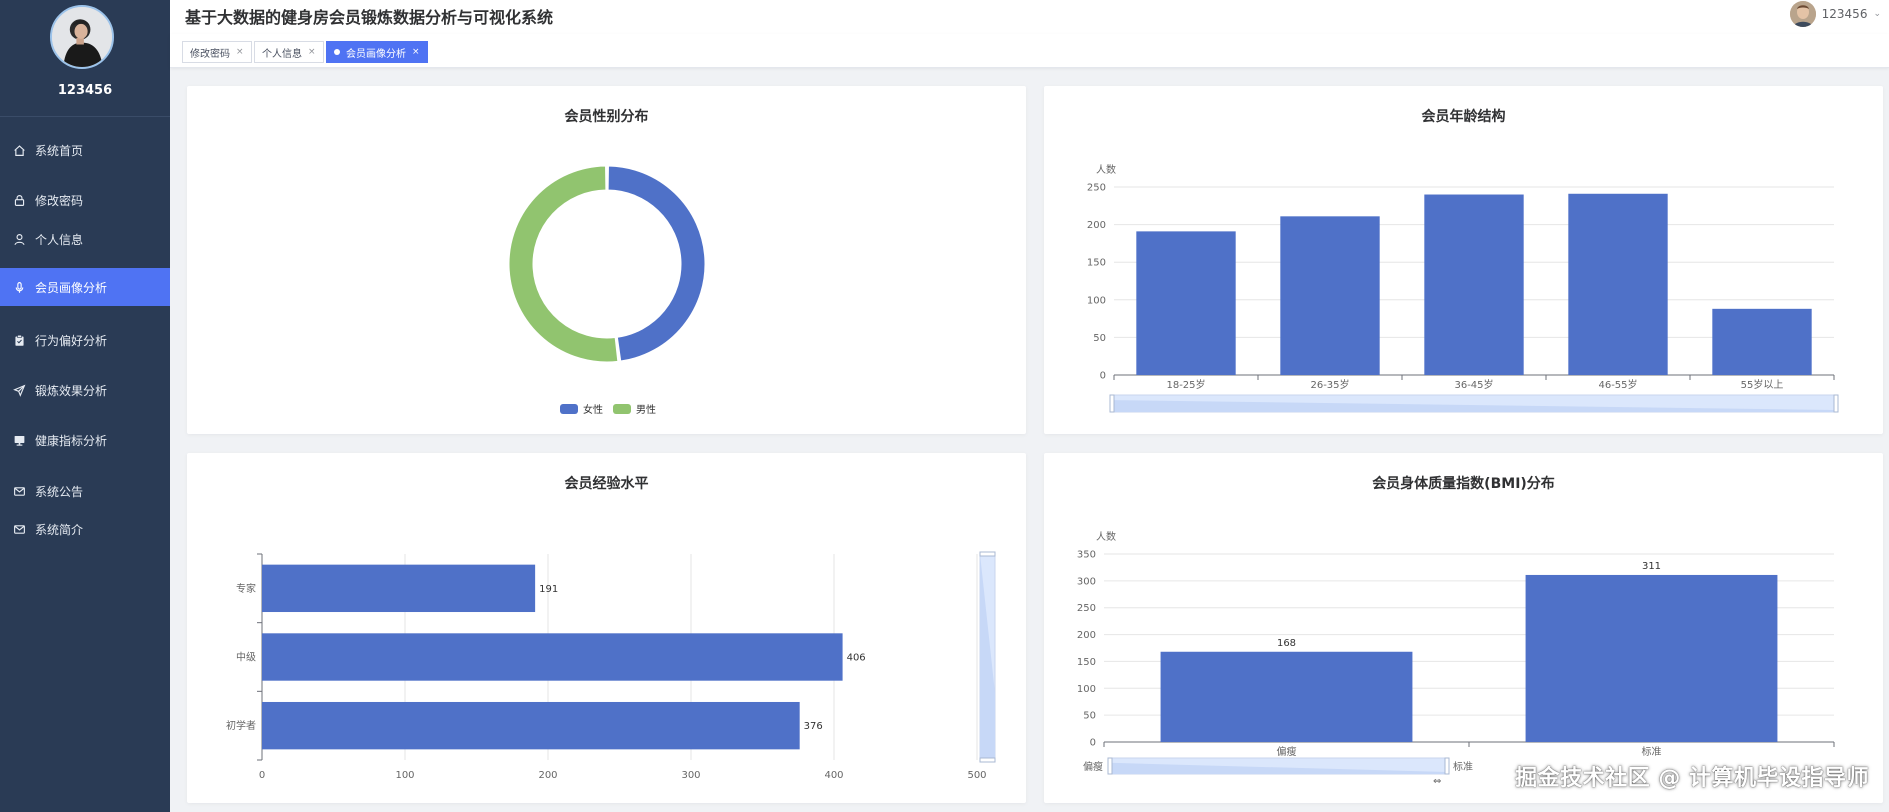  Describe the element at coordinates (690, 775) in the screenshot. I see `x-tick-label: 300` at that location.